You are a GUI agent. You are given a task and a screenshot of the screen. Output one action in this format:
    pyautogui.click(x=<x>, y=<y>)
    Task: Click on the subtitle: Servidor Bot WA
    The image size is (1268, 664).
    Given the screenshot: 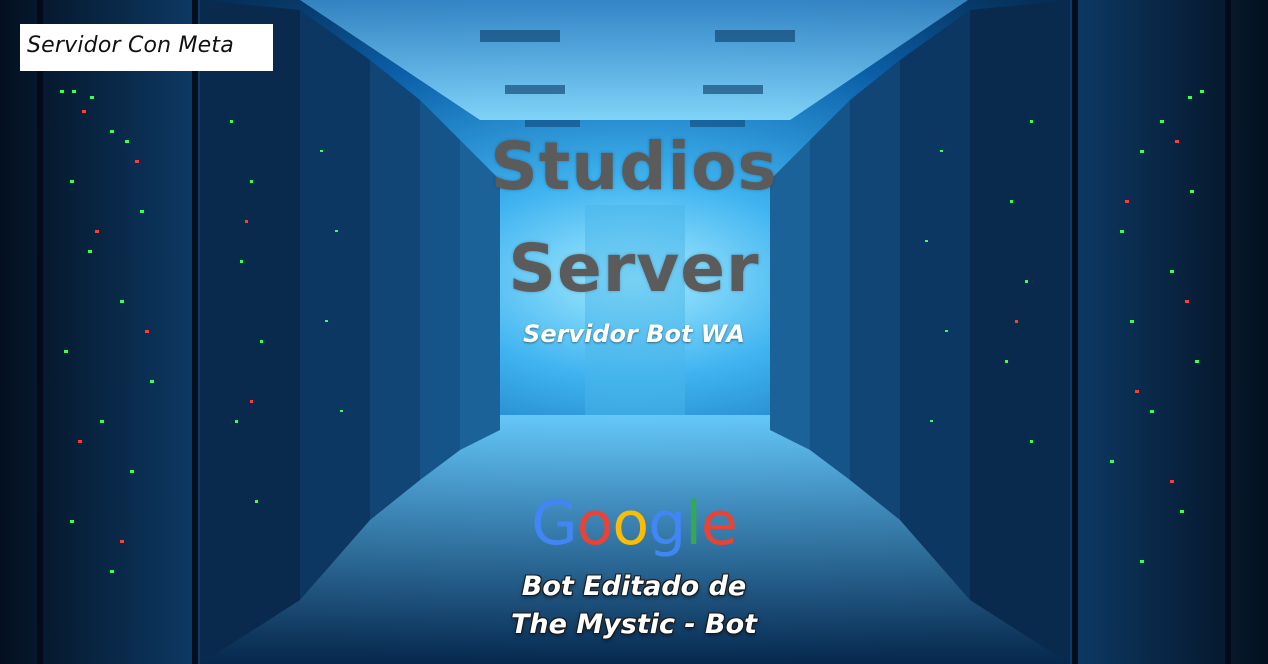 What is the action you would take?
    pyautogui.click(x=634, y=334)
    